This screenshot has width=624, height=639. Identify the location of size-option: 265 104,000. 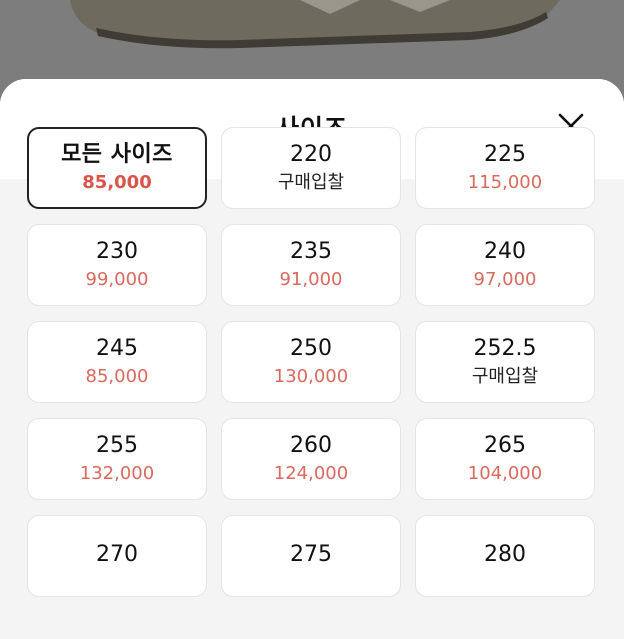
(505, 459).